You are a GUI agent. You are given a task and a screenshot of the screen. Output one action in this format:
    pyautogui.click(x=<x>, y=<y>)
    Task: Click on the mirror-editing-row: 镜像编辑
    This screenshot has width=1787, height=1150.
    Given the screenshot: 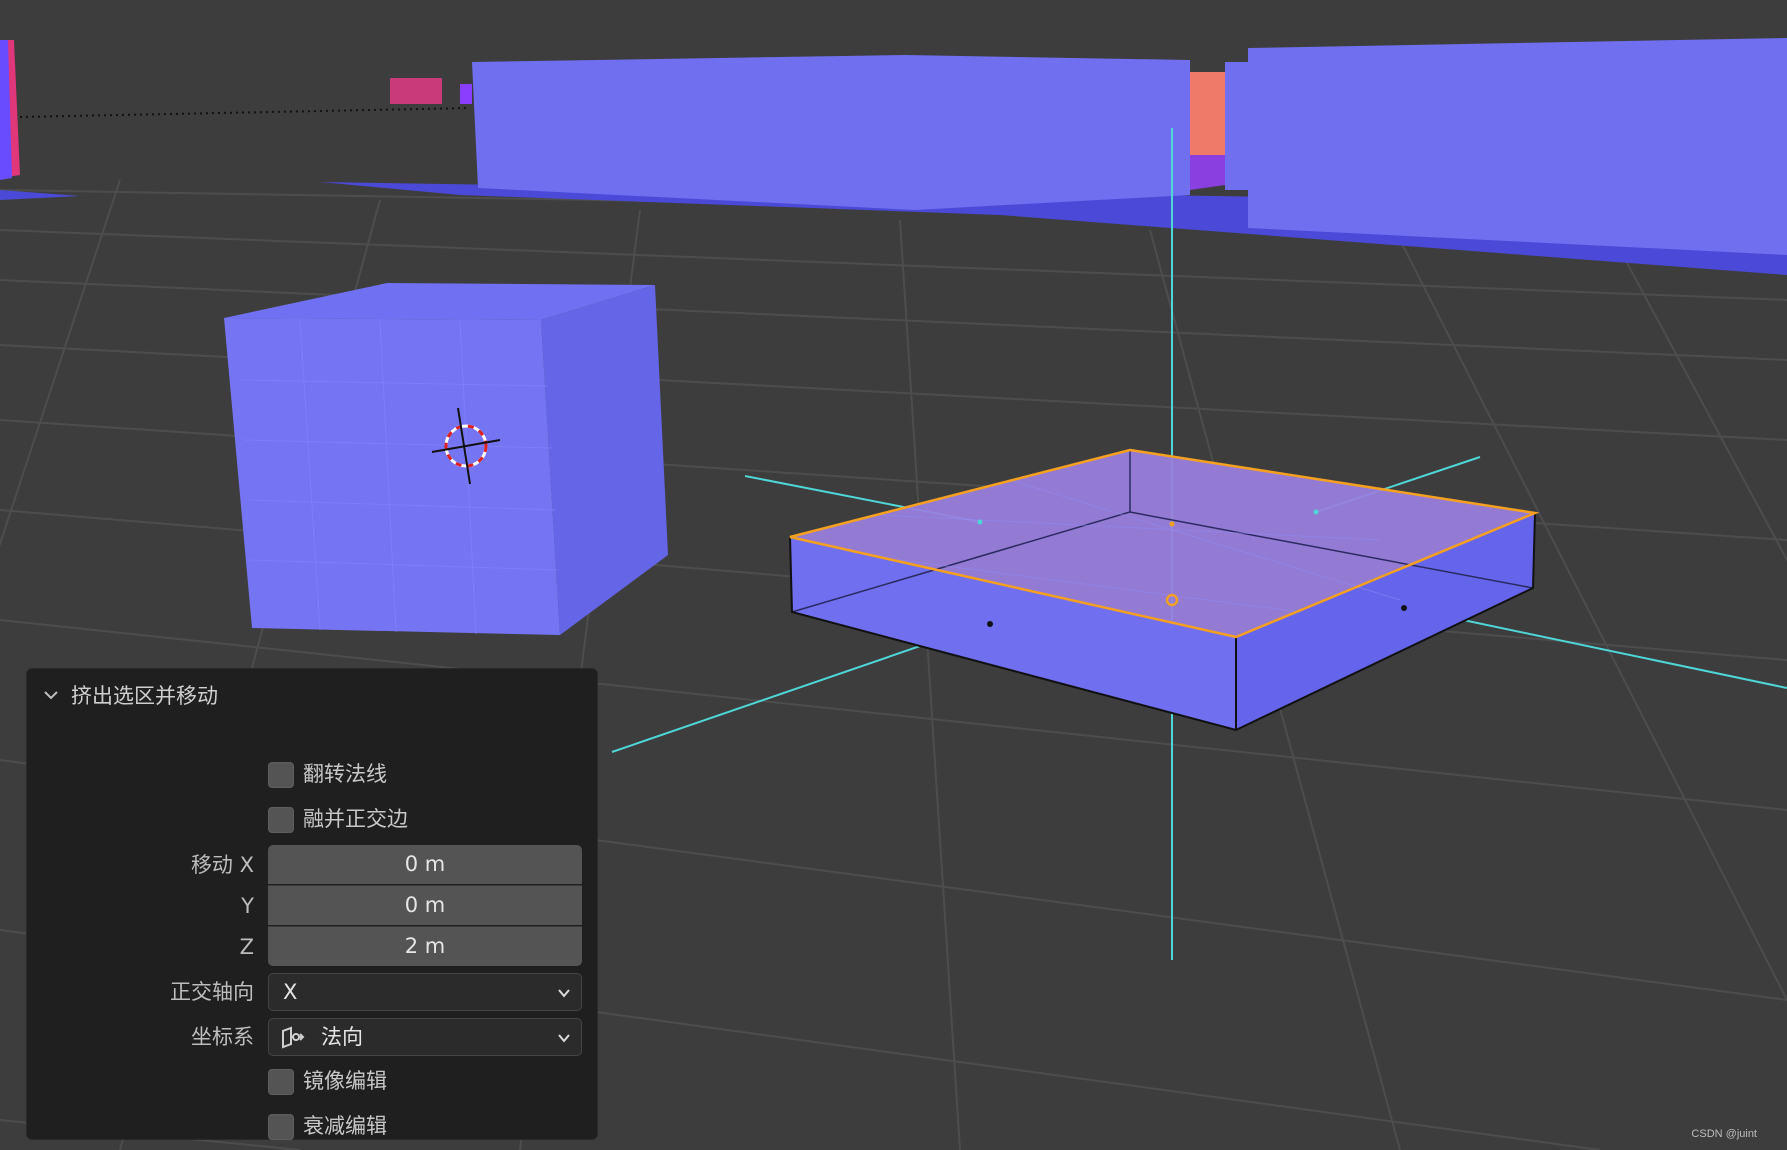 What is the action you would take?
    pyautogui.click(x=313, y=1081)
    